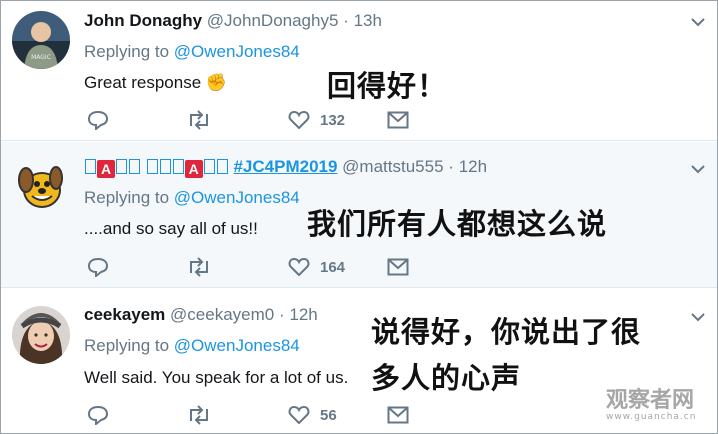  Describe the element at coordinates (41, 57) in the screenshot. I see `svg-text: MAGIC` at that location.